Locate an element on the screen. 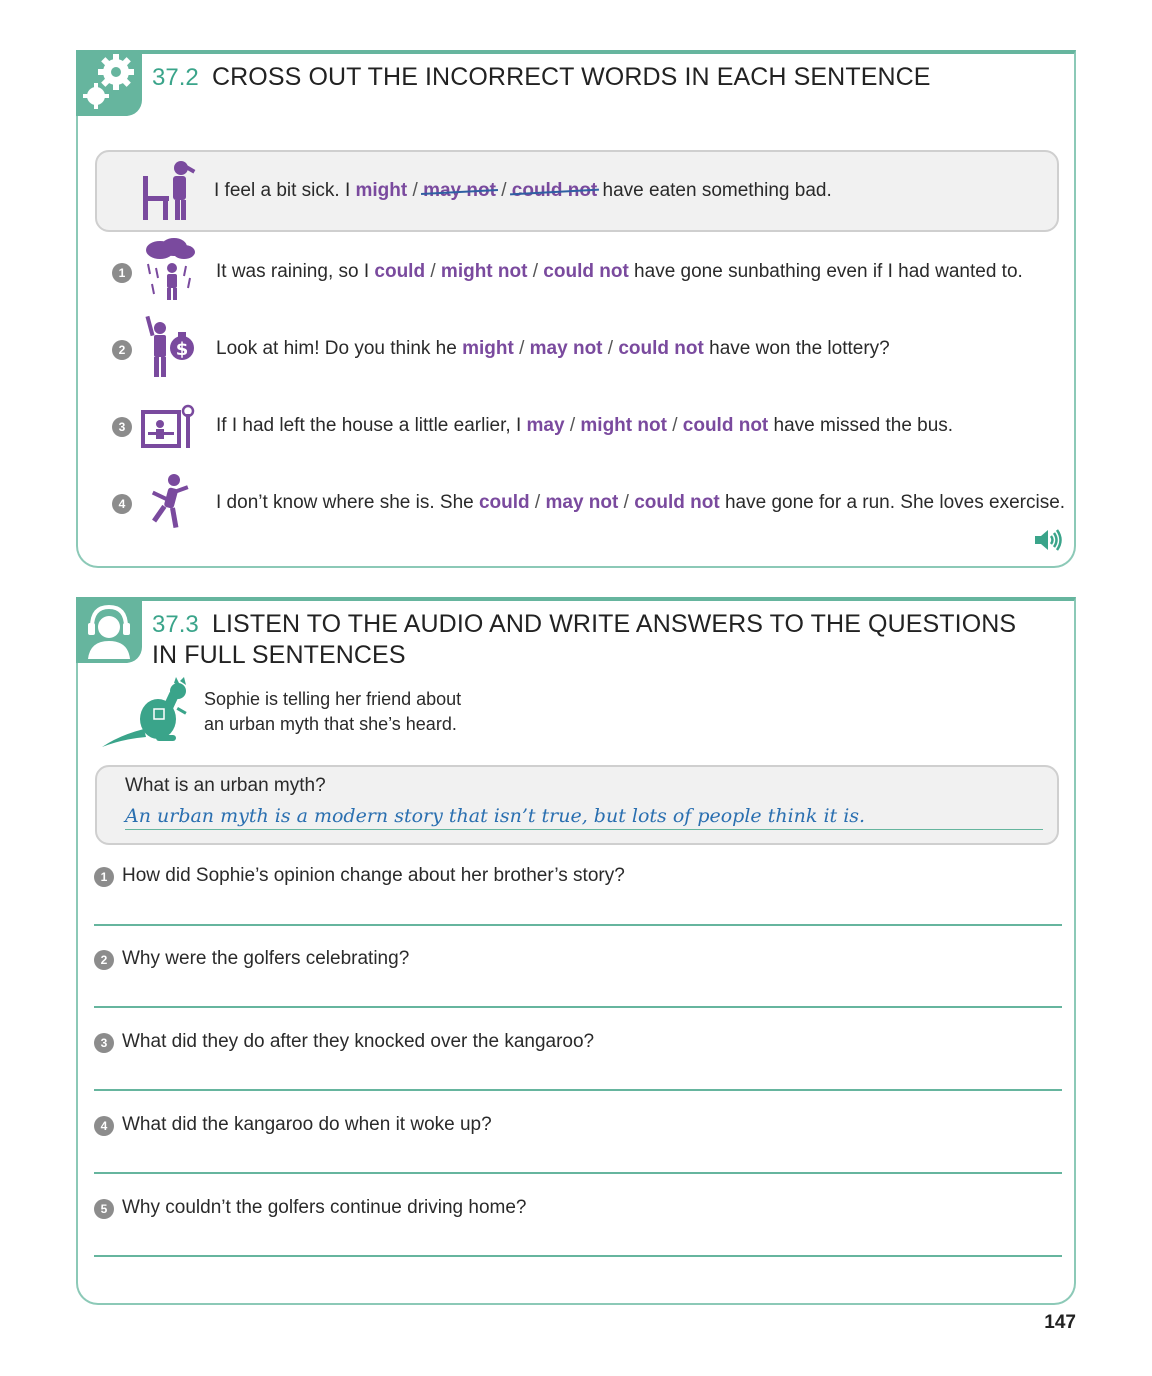  sentence-text: It was raining, so I is located at coordinates (295, 271).